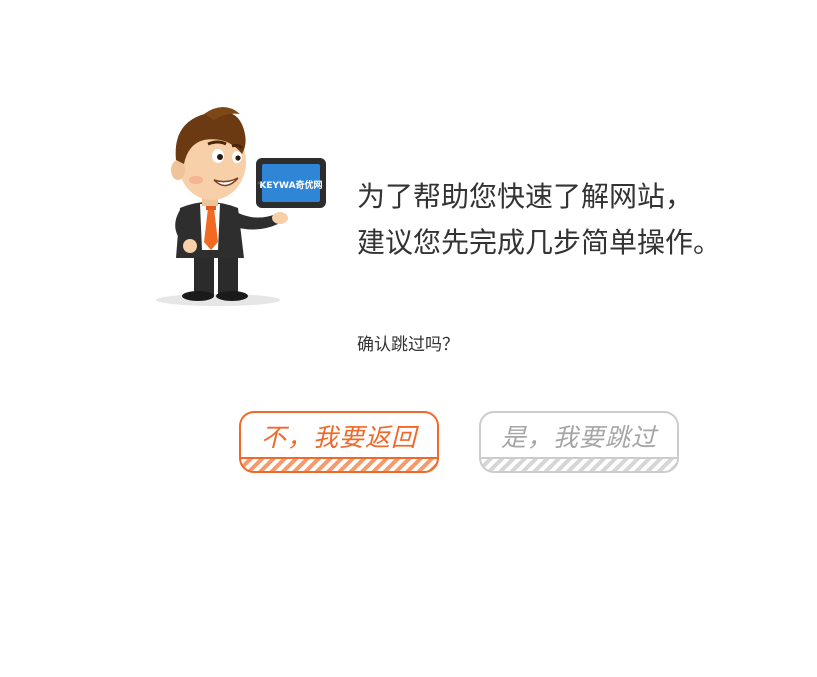 Image resolution: width=817 pixels, height=677 pixels. Describe the element at coordinates (539, 220) in the screenshot. I see `guide-headline: 为了帮助您快速了解网站， 建议您先完成几步简单操作。` at that location.